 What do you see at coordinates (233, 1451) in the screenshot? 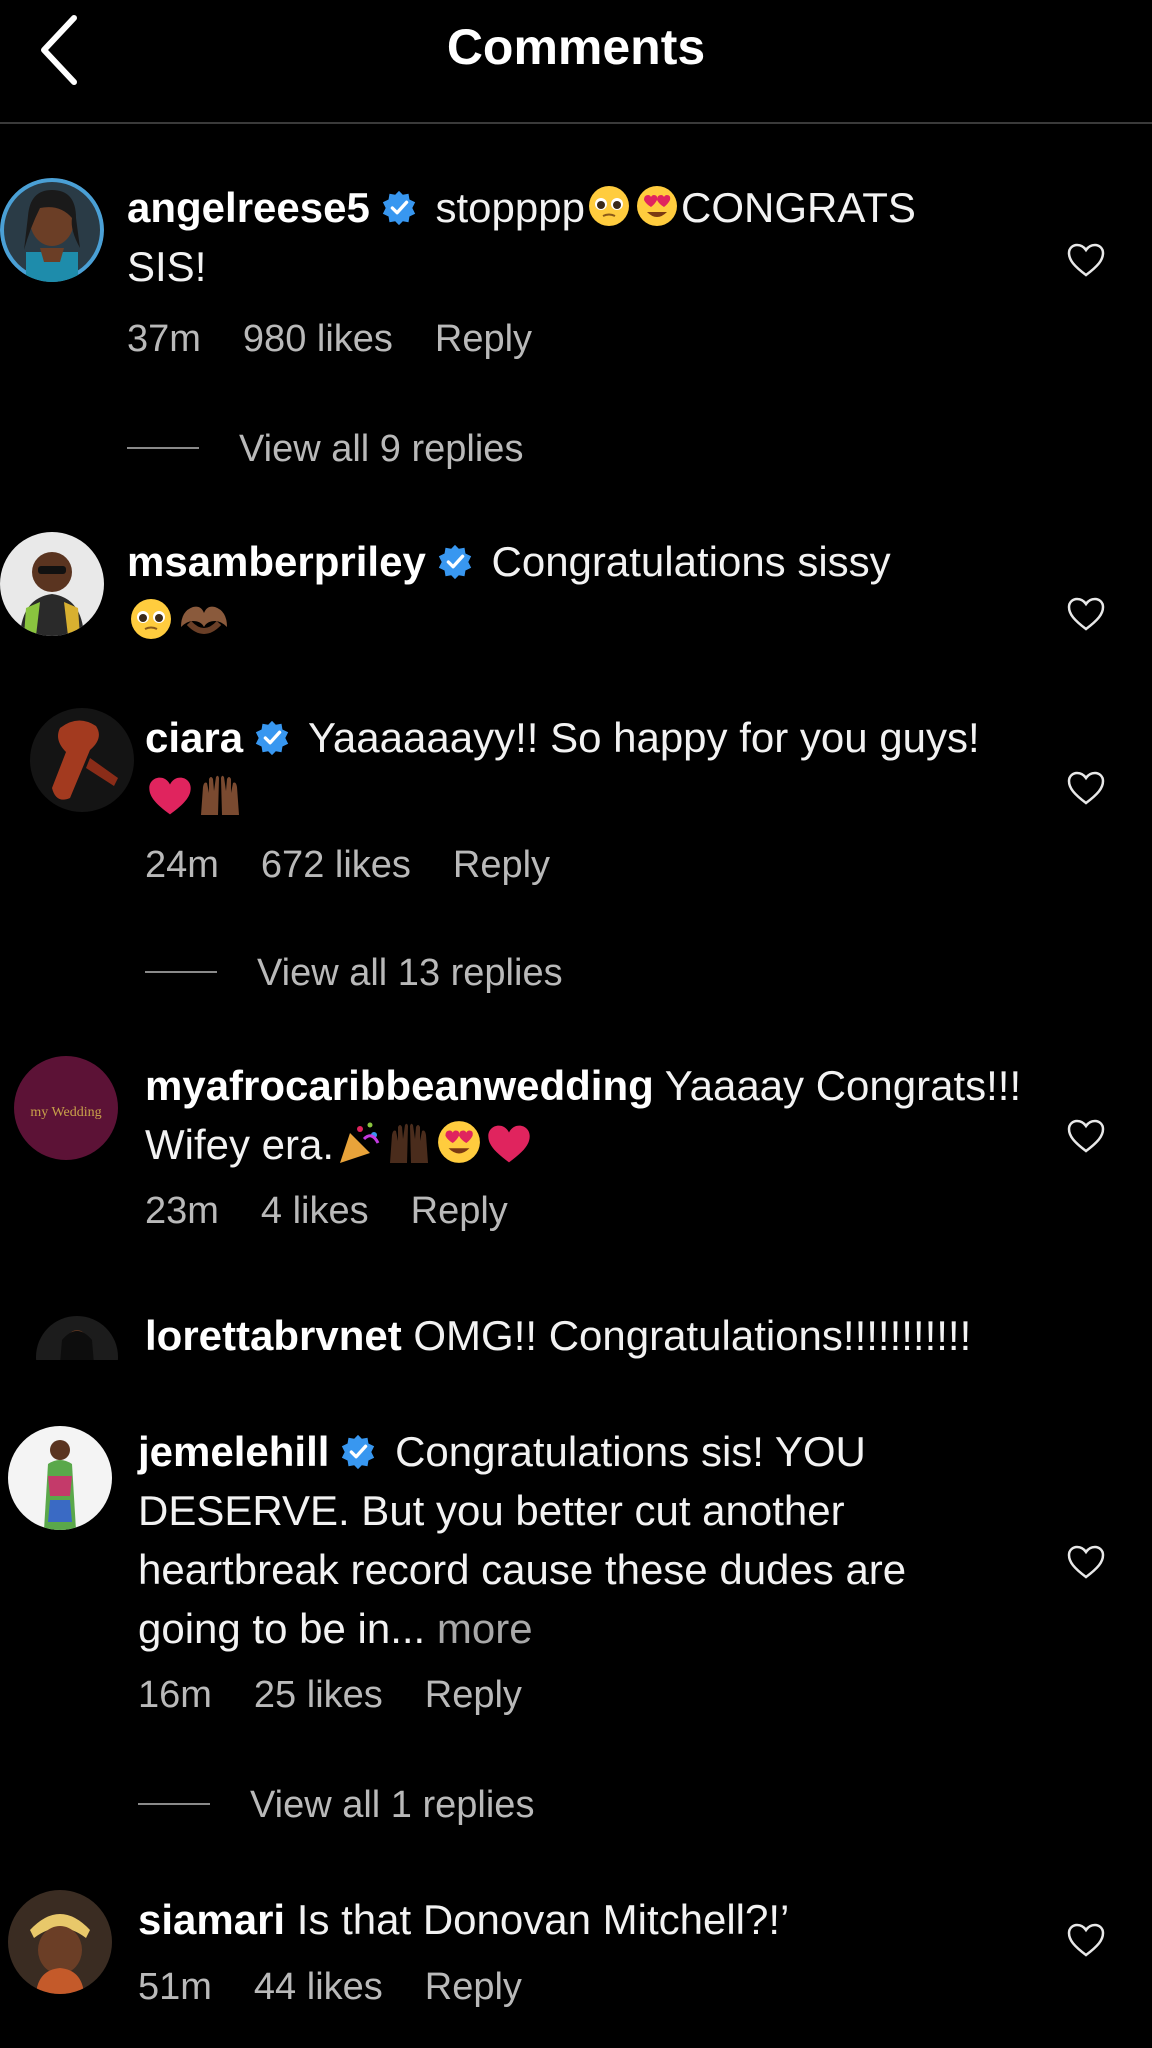
I see `comment-username: jemelehill` at bounding box center [233, 1451].